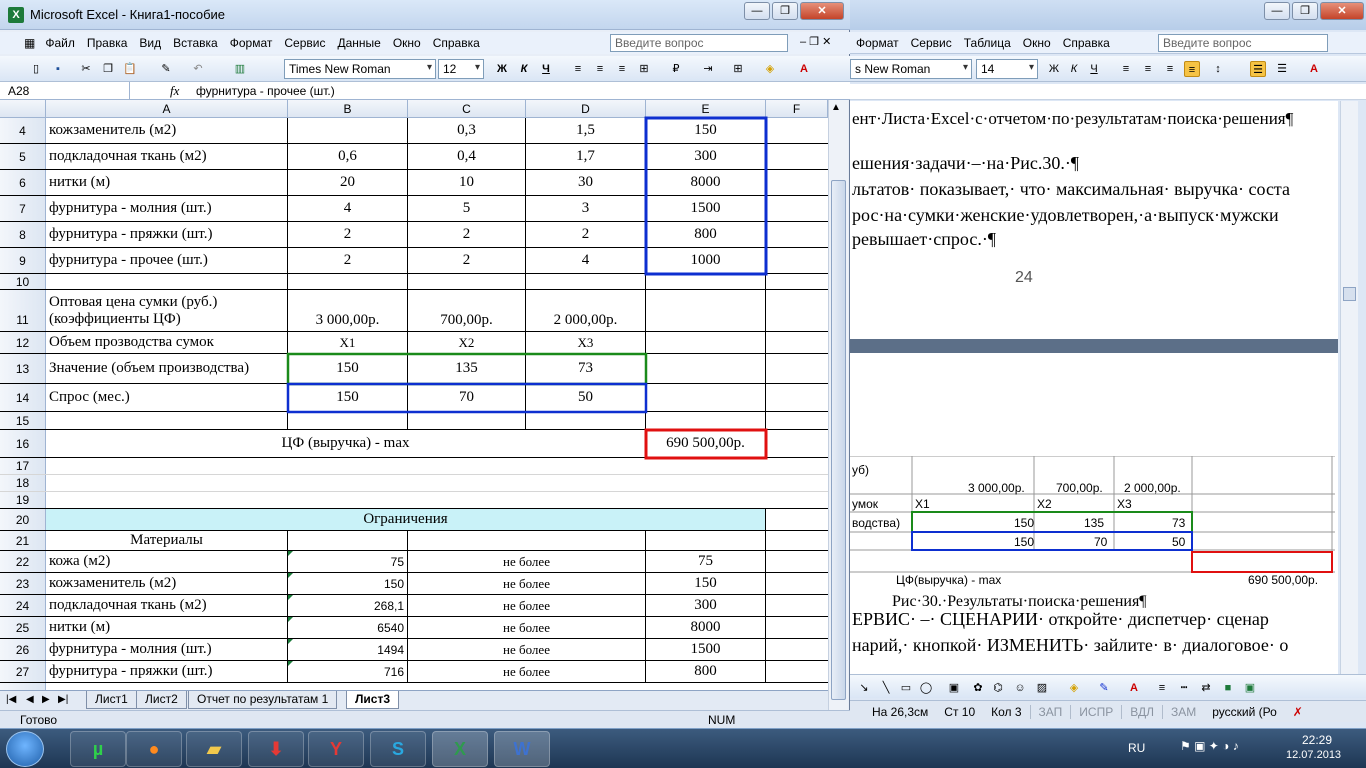 The image size is (1366, 768). What do you see at coordinates (86, 69) in the screenshot?
I see `cut-icon: ✂` at bounding box center [86, 69].